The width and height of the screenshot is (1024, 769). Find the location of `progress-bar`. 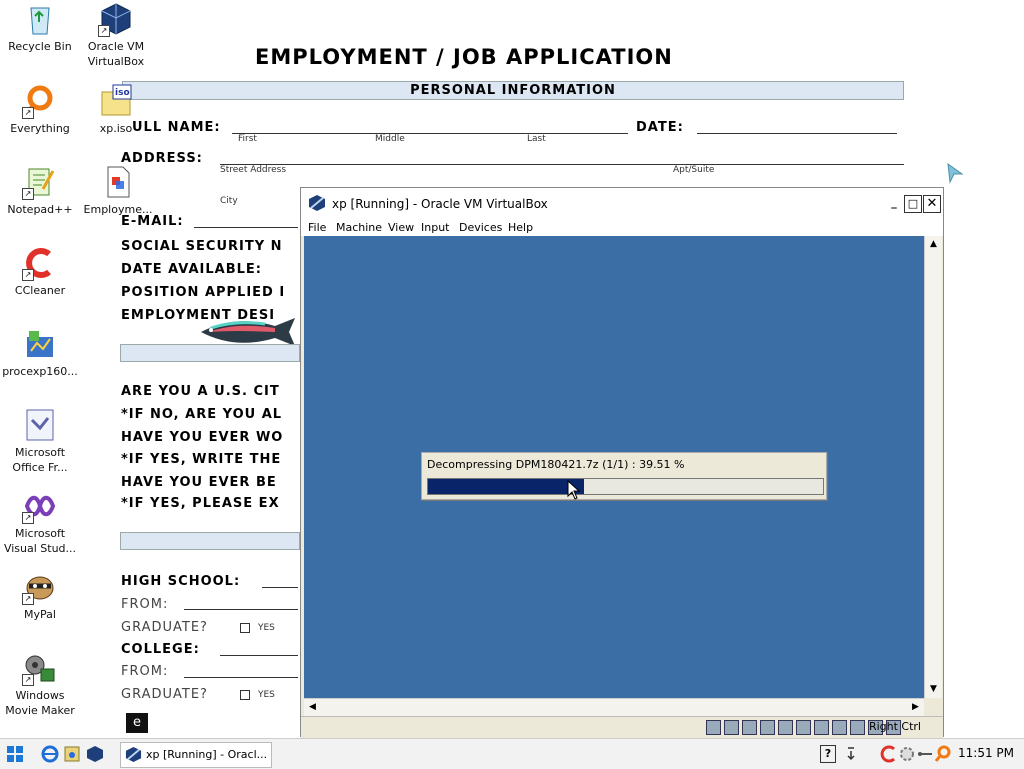

progress-bar is located at coordinates (625, 486).